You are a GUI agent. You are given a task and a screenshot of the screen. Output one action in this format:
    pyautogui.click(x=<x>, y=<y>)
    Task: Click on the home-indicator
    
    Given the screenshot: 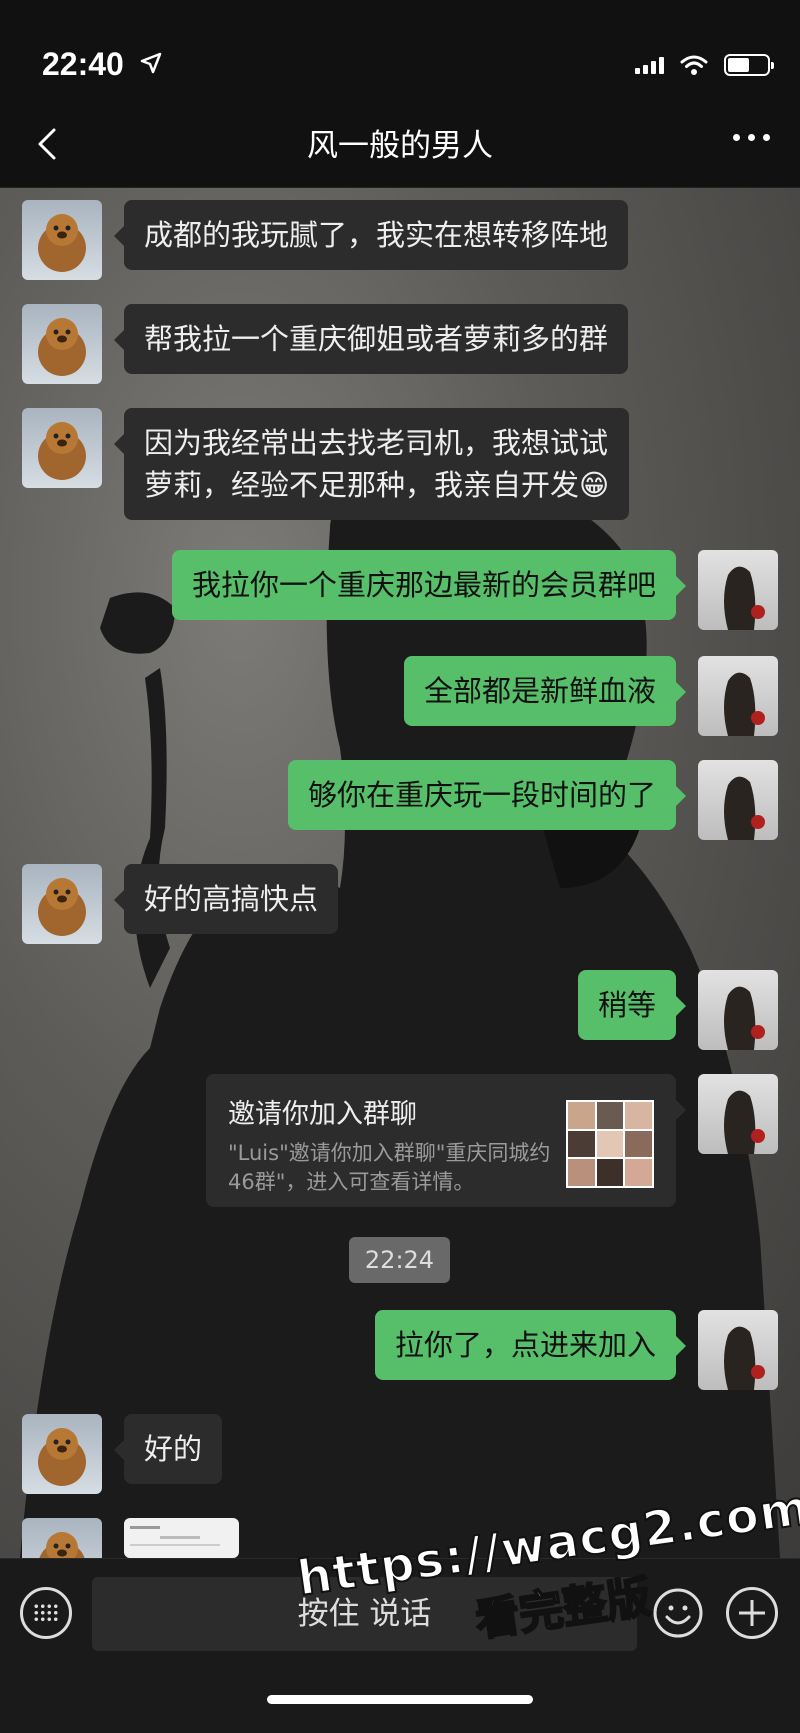 What is the action you would take?
    pyautogui.click(x=400, y=1699)
    